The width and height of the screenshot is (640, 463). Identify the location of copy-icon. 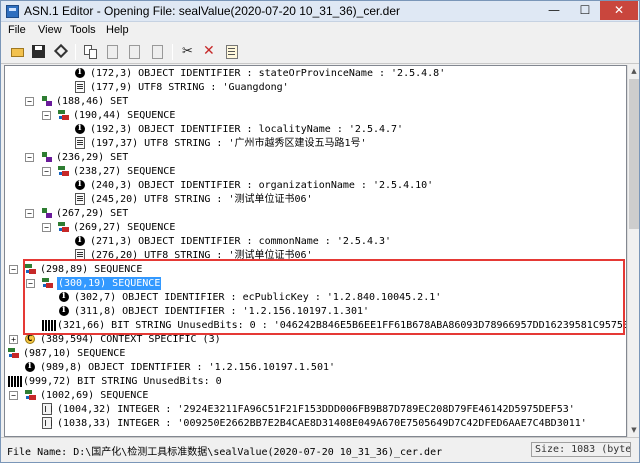
(90, 51).